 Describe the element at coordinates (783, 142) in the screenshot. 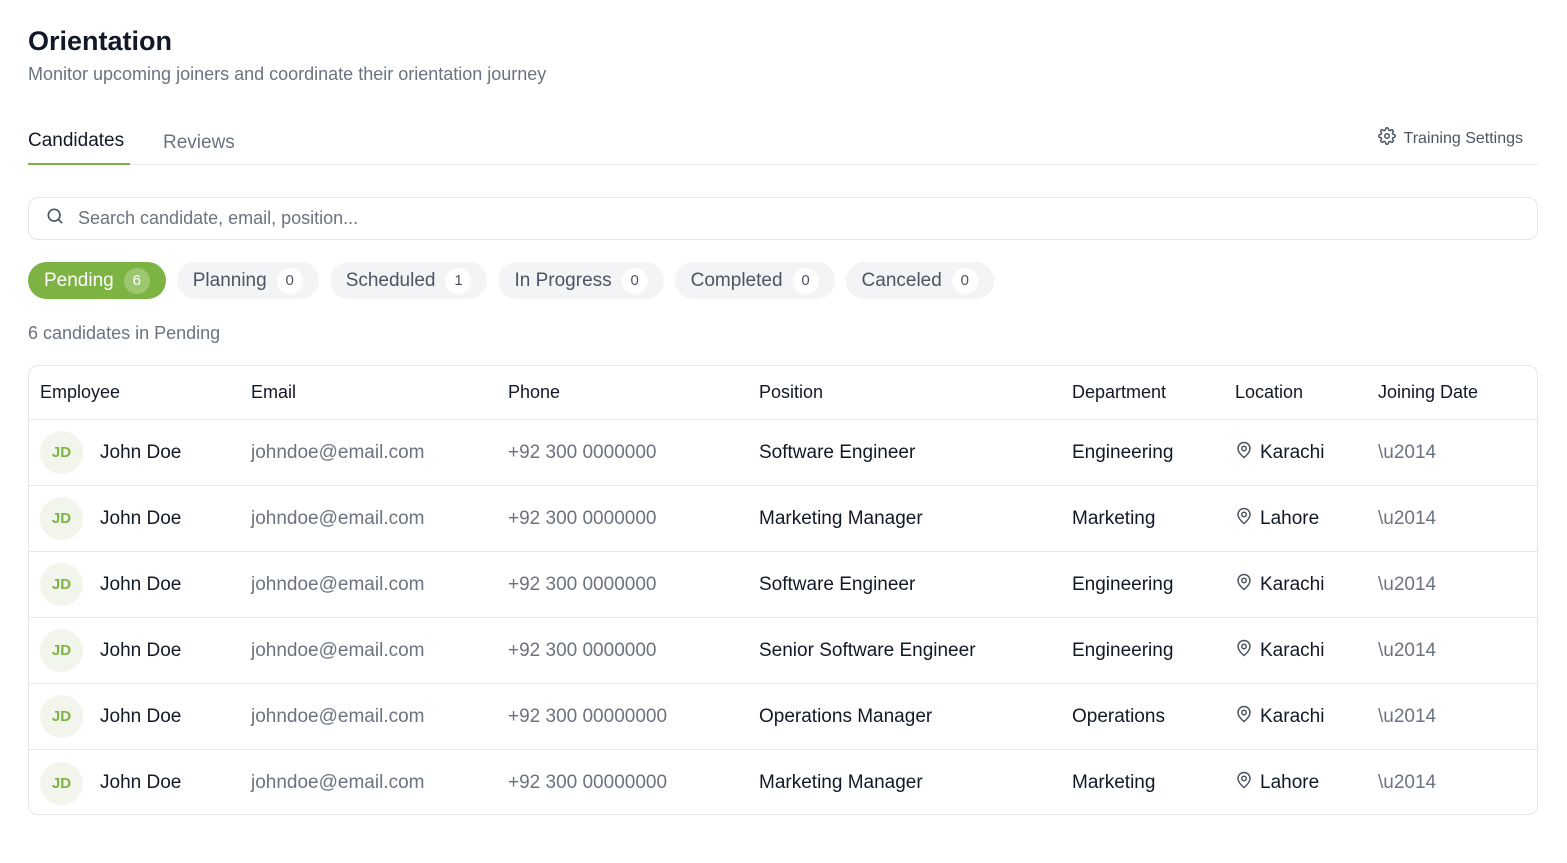

I see `tabs-bar: Candidates Reviews Training Settings` at that location.